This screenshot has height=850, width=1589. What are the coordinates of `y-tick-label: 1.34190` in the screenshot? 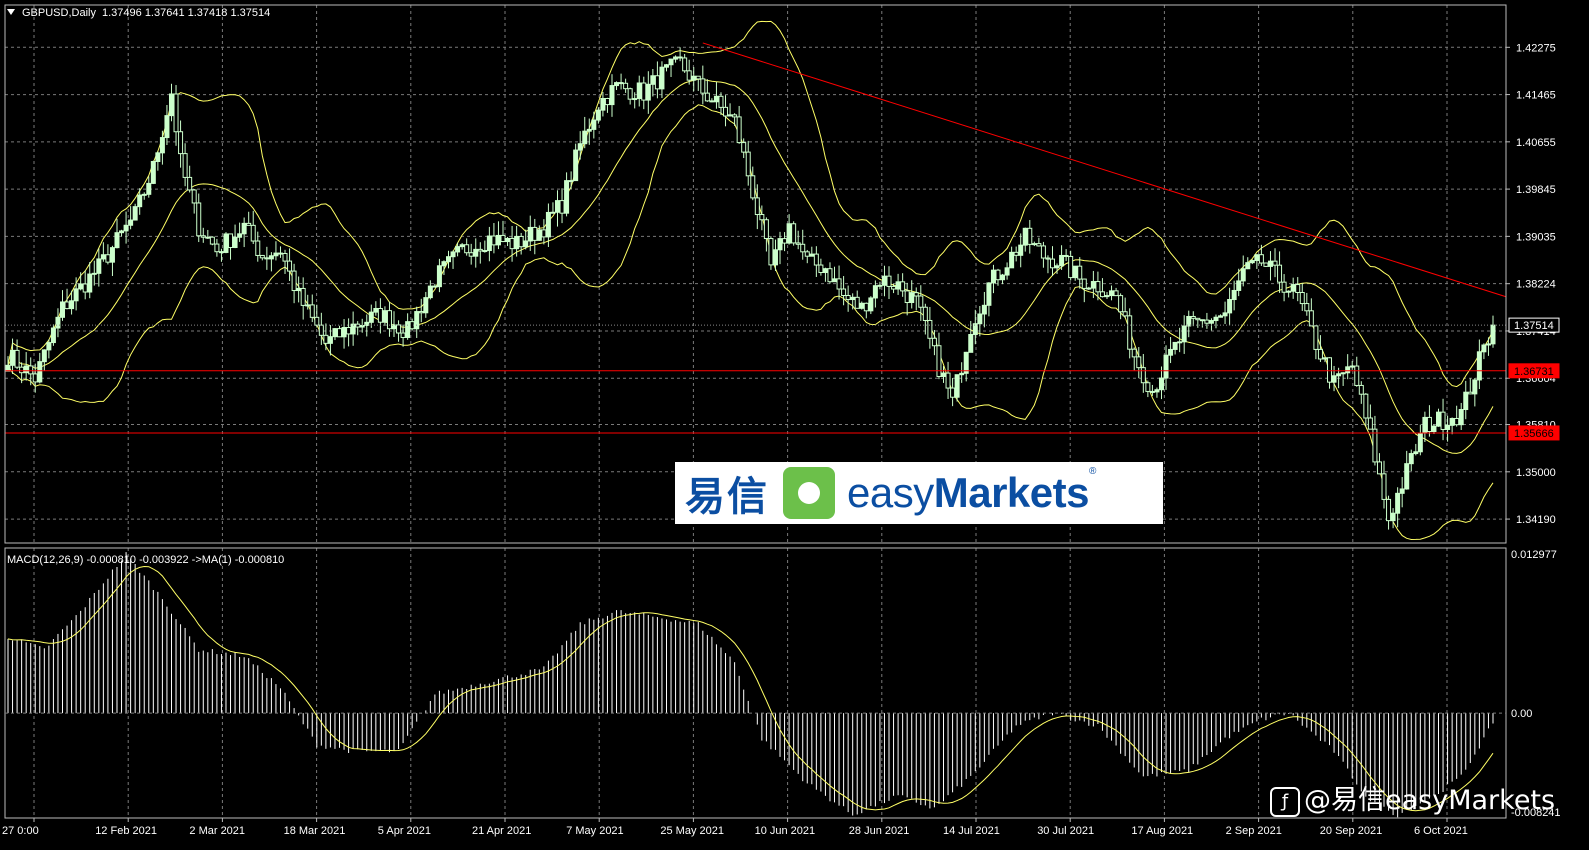 It's located at (1536, 520).